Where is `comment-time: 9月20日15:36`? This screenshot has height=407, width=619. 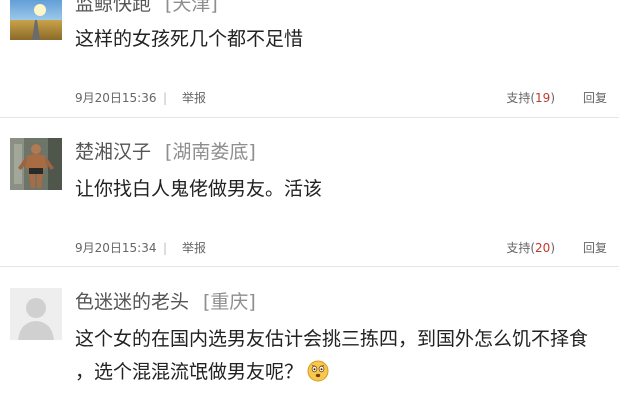
comment-time: 9月20日15:36 is located at coordinates (116, 98).